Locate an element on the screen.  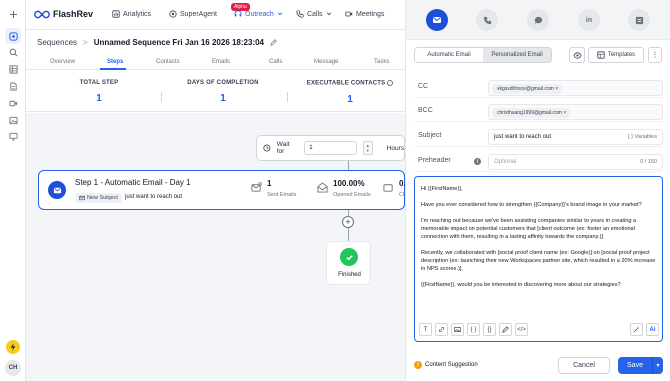
breadcrumb-sequences: Sequences is located at coordinates (57, 42).